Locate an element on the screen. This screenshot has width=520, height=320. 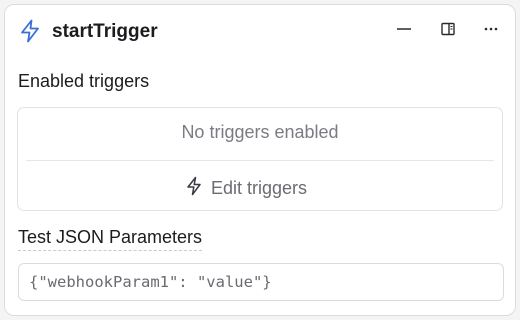
divider is located at coordinates (260, 160).